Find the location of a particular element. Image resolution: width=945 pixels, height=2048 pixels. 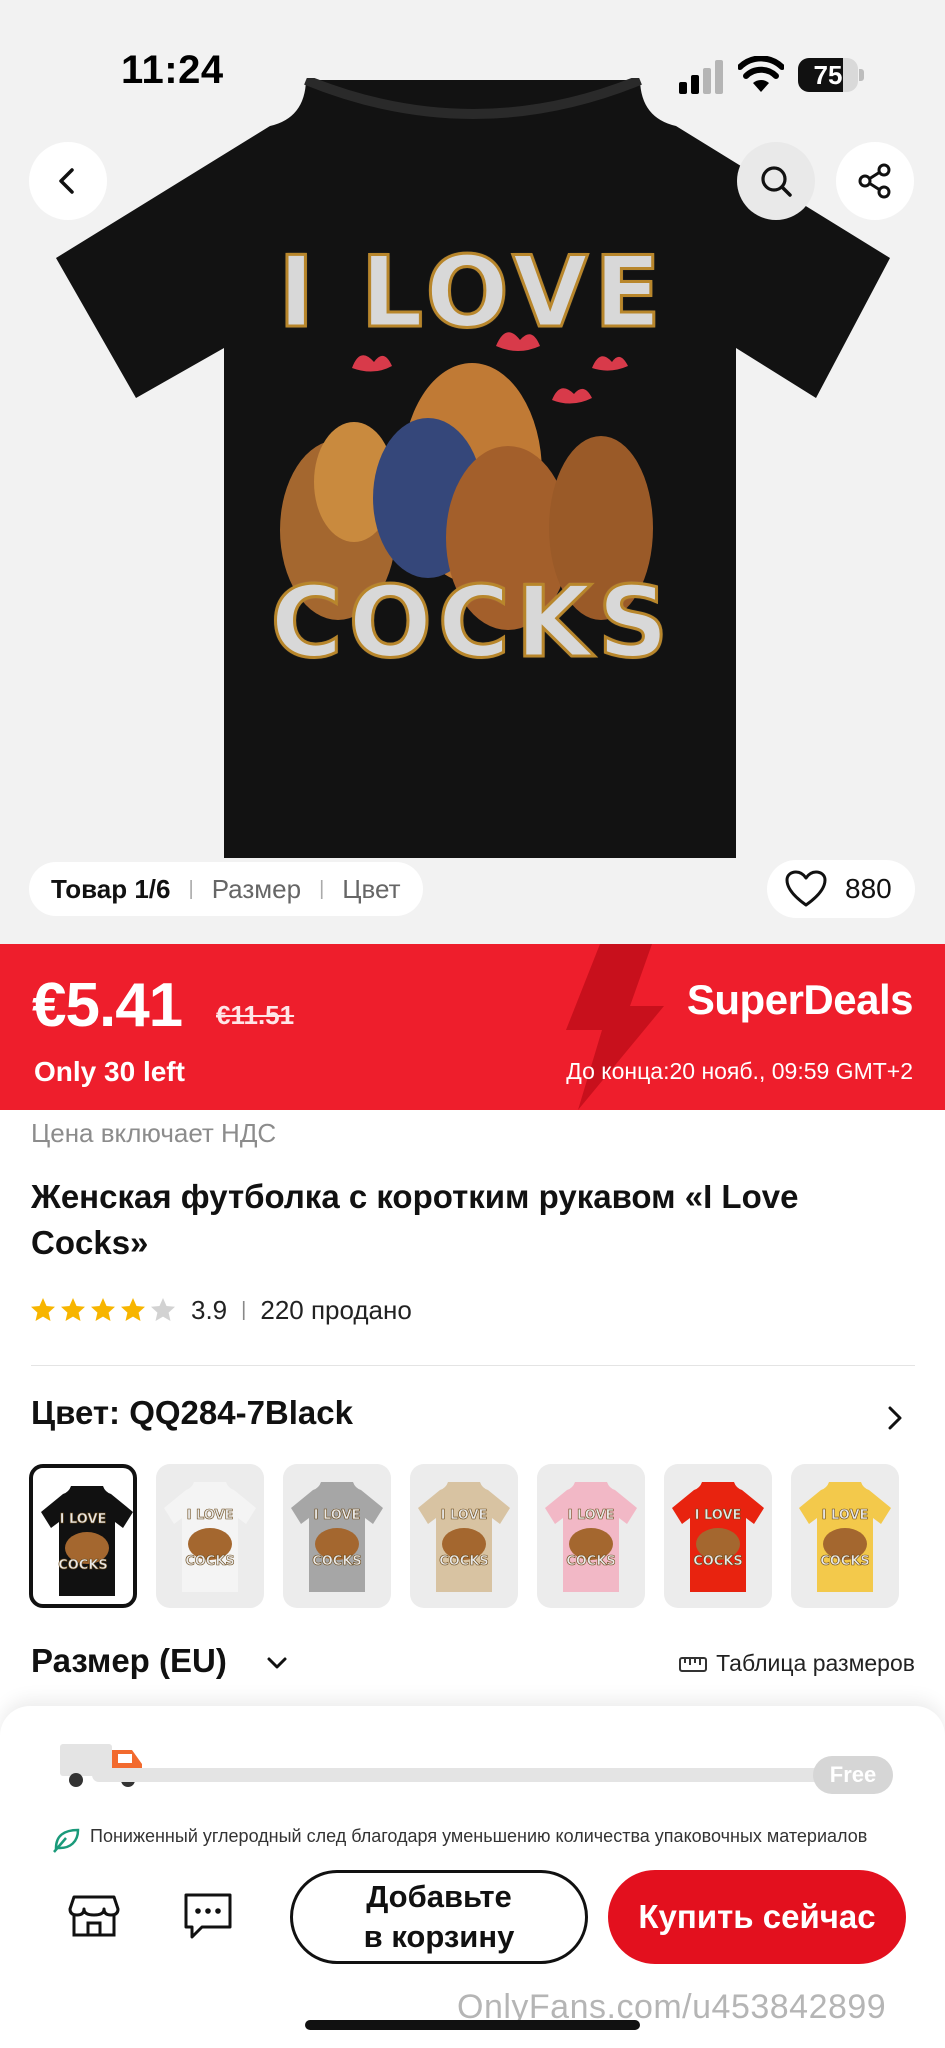

chevron-down-icon is located at coordinates (277, 1663).